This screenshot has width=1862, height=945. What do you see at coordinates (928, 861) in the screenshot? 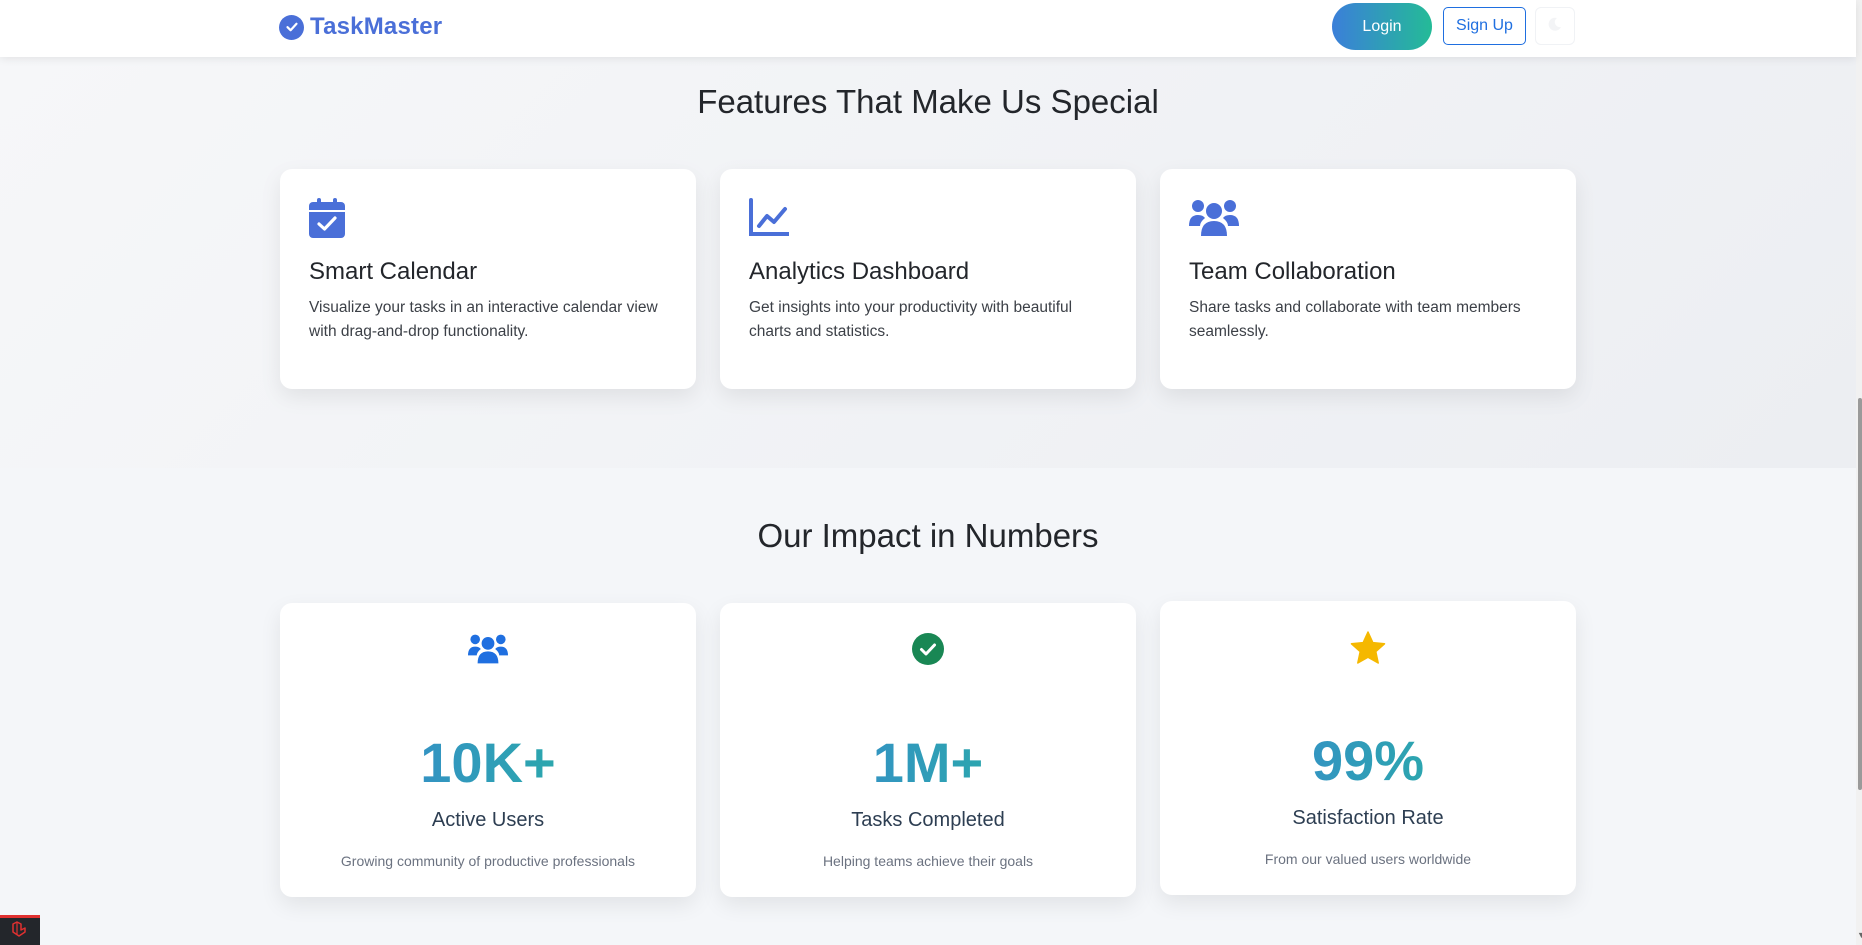
I see `stat-description: Helping teams achieve their goals` at bounding box center [928, 861].